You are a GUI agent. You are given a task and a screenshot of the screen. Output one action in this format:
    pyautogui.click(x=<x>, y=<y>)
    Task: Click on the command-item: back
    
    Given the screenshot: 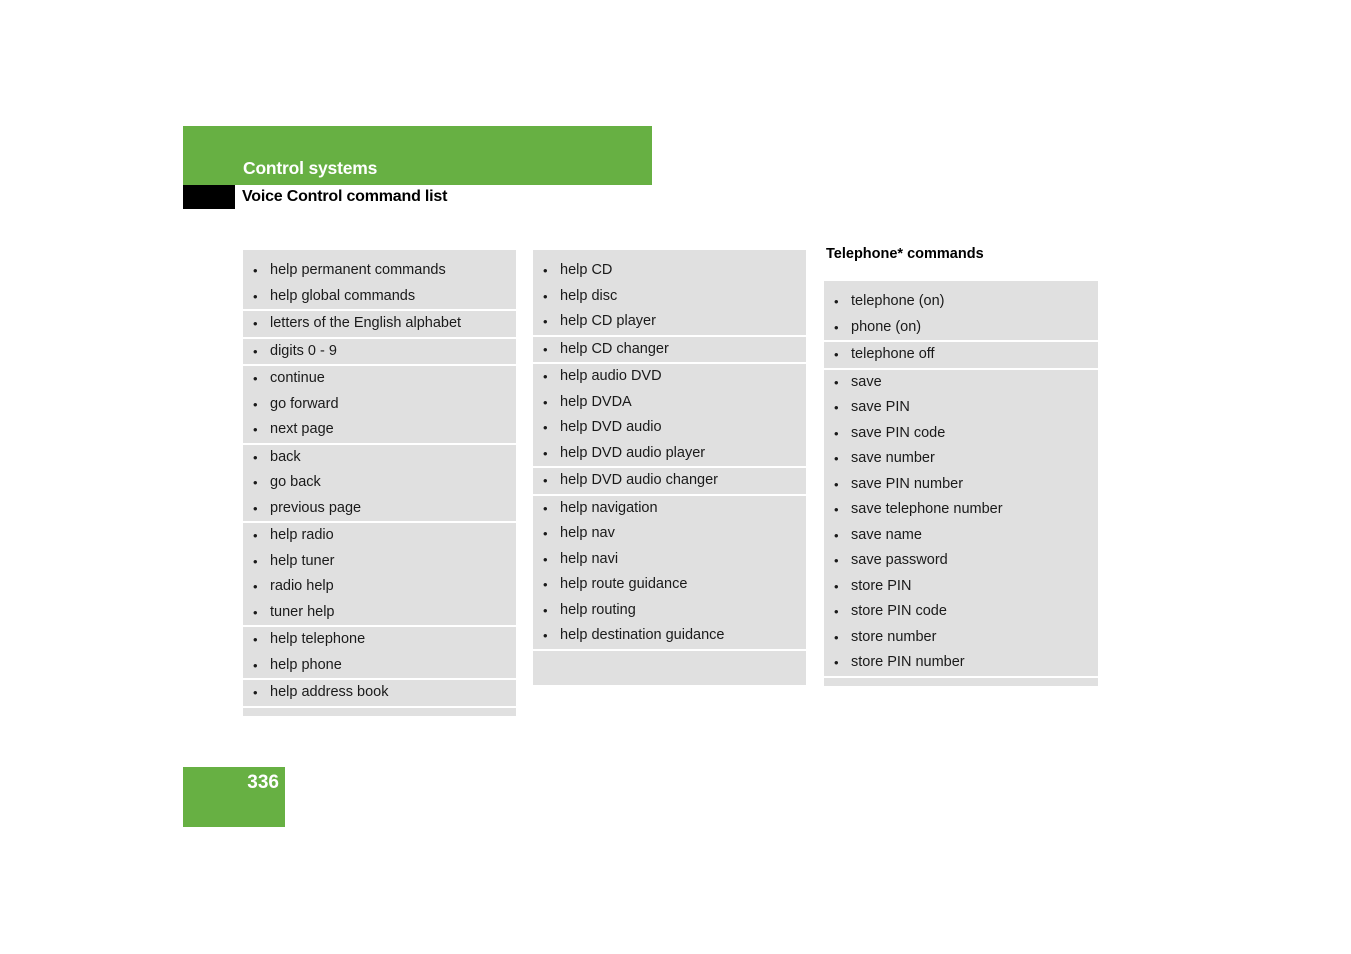 What is the action you would take?
    pyautogui.click(x=379, y=458)
    